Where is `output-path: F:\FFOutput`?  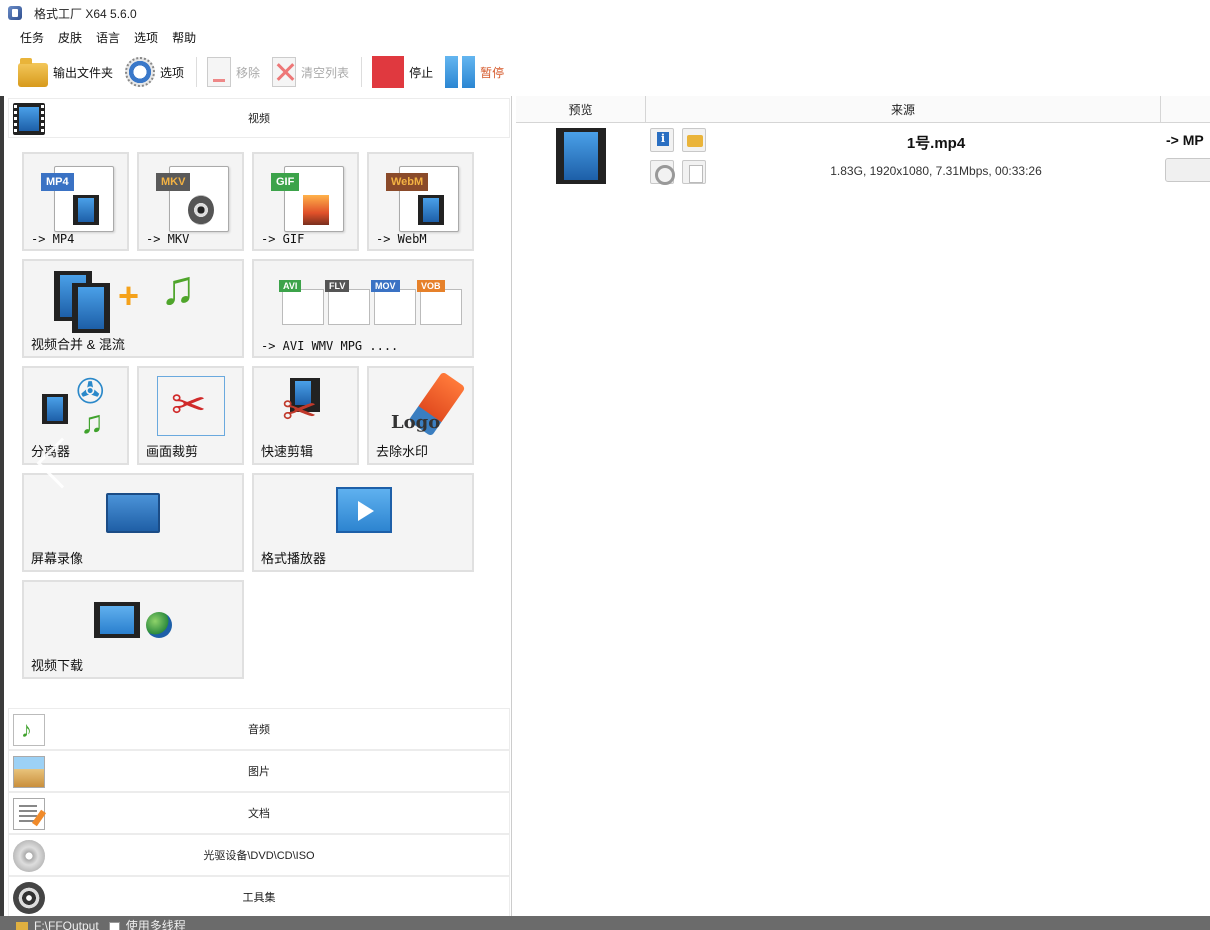
output-path: F:\FFOutput is located at coordinates (66, 923).